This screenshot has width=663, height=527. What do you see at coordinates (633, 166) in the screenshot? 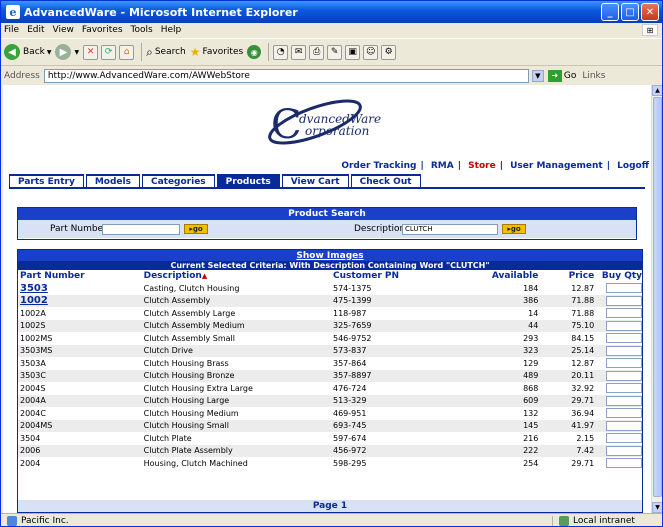
I see `topnav-logoff: Logoff` at bounding box center [633, 166].